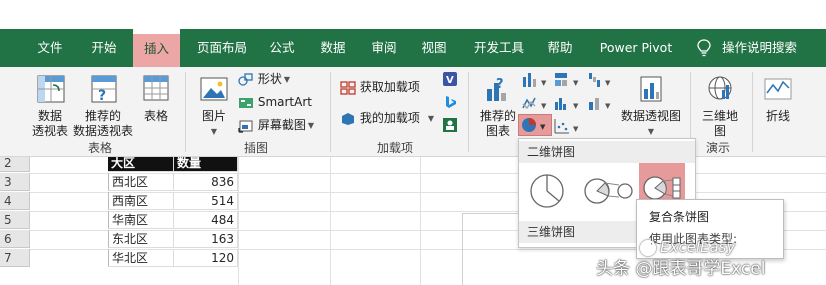 This screenshot has width=826, height=285. Describe the element at coordinates (15, 182) in the screenshot. I see `row-header: 3` at that location.